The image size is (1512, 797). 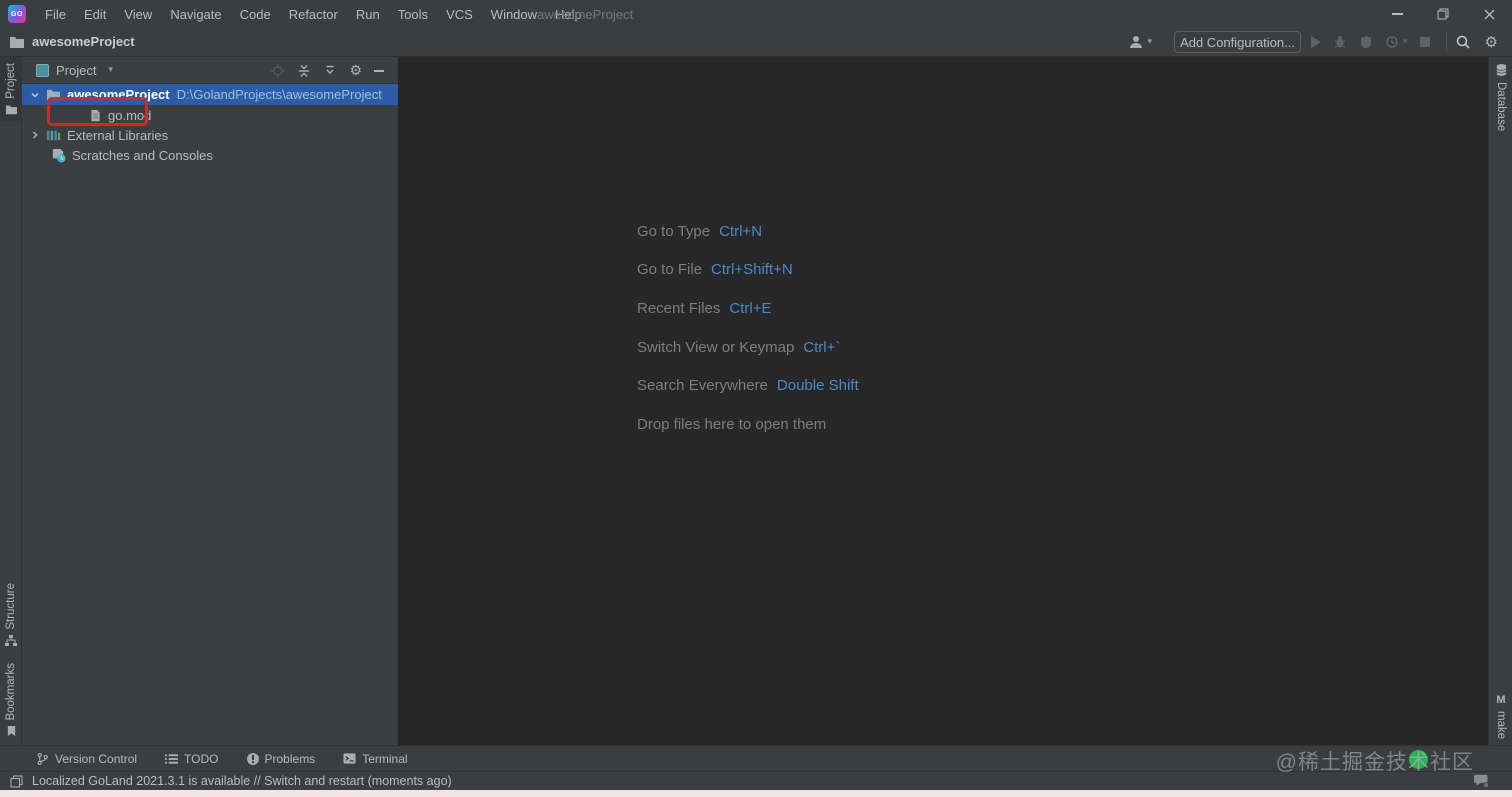 I want to click on profiler-icon, so click(x=1392, y=42).